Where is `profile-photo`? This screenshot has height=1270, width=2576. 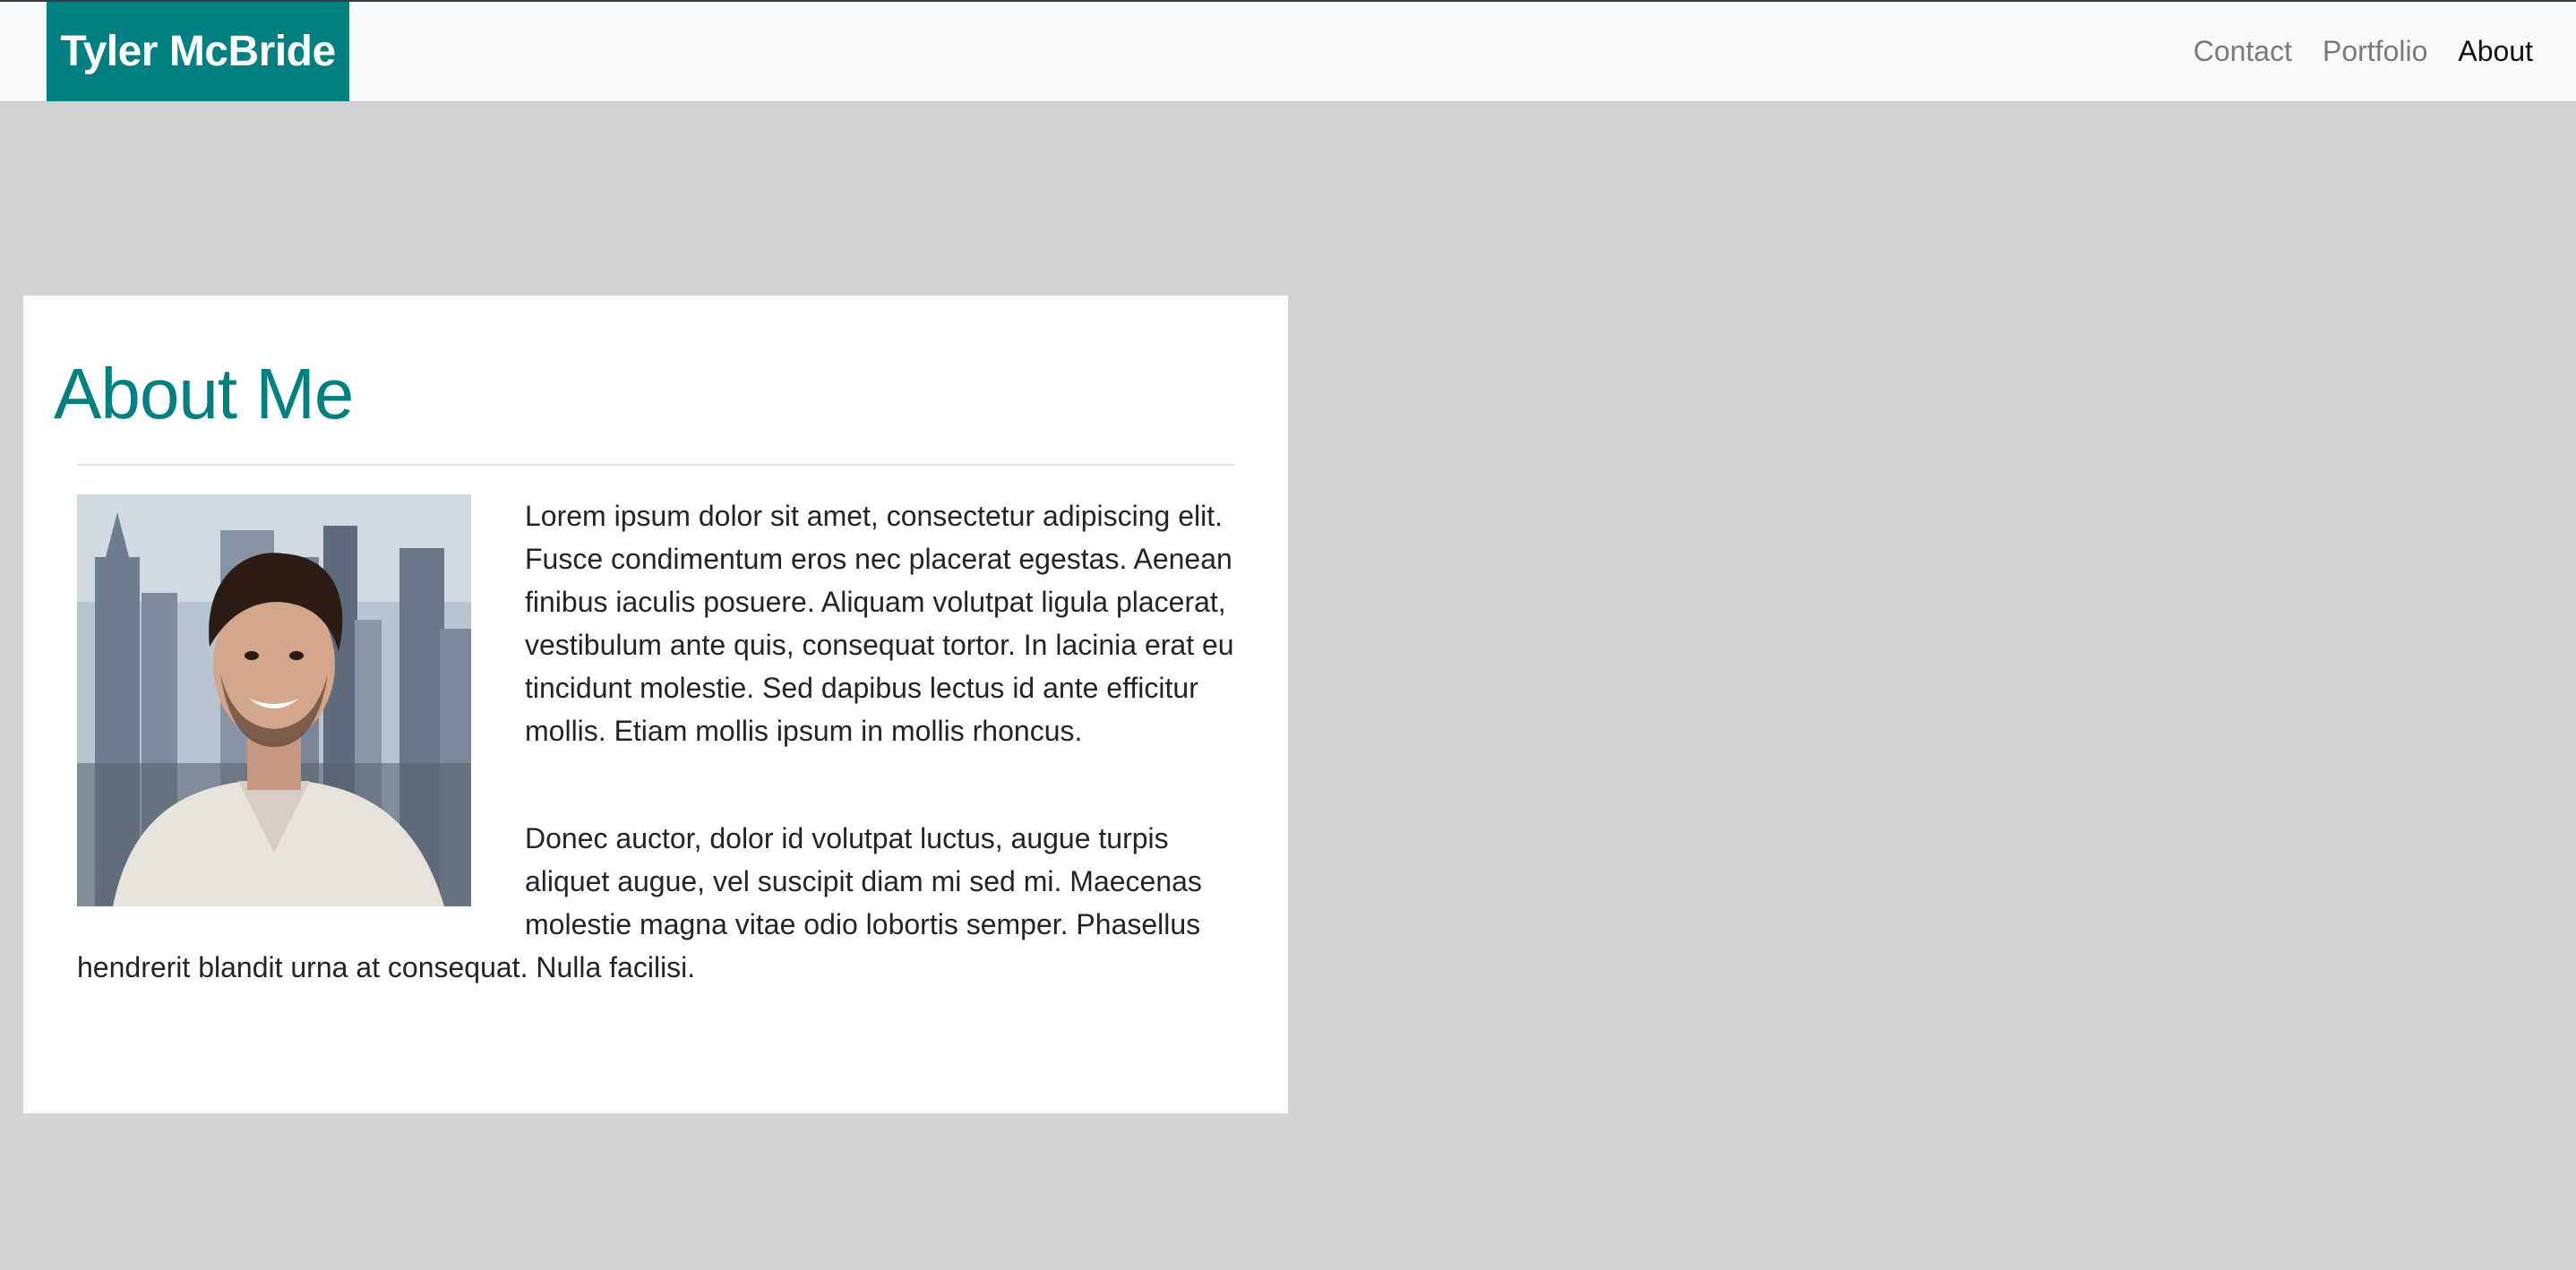
profile-photo is located at coordinates (274, 700).